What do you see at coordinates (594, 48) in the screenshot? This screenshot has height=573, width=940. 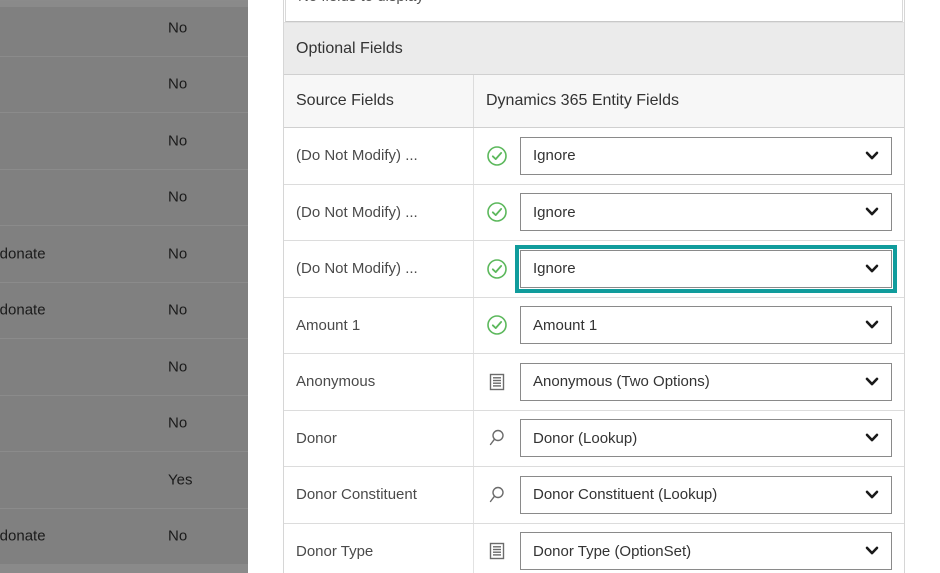 I see `optional-fields-section-header: Optional Fields` at bounding box center [594, 48].